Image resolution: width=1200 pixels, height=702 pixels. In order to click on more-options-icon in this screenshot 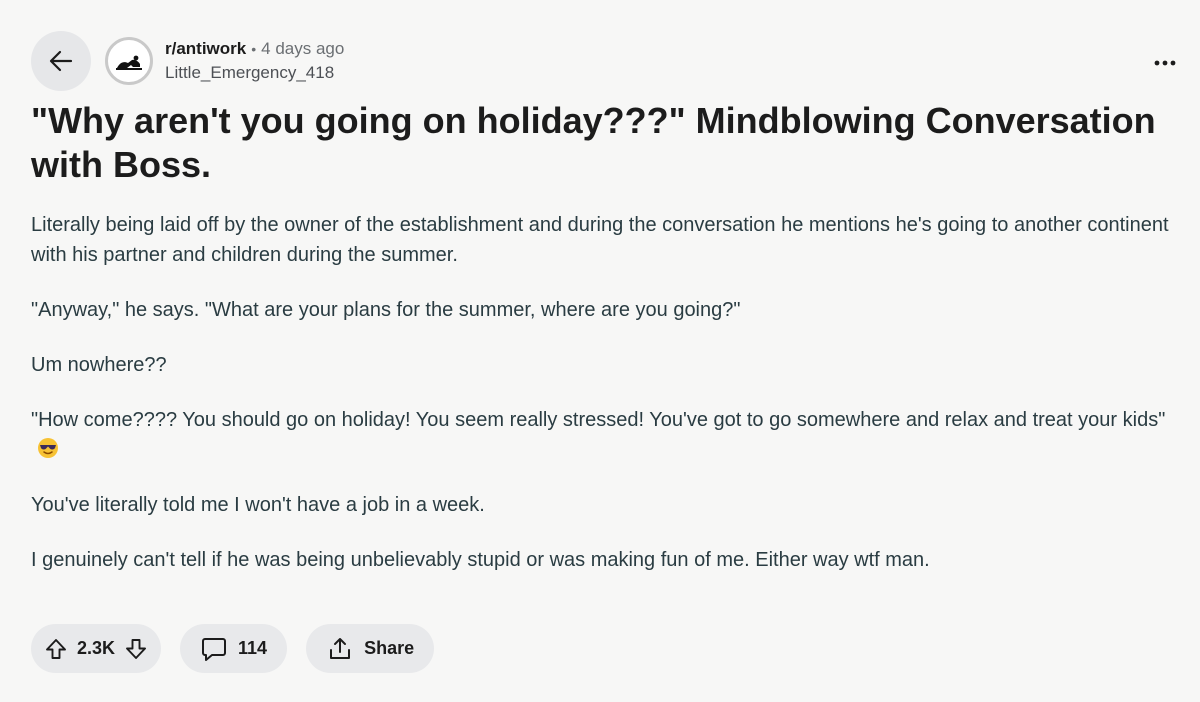, I will do `click(1165, 63)`.